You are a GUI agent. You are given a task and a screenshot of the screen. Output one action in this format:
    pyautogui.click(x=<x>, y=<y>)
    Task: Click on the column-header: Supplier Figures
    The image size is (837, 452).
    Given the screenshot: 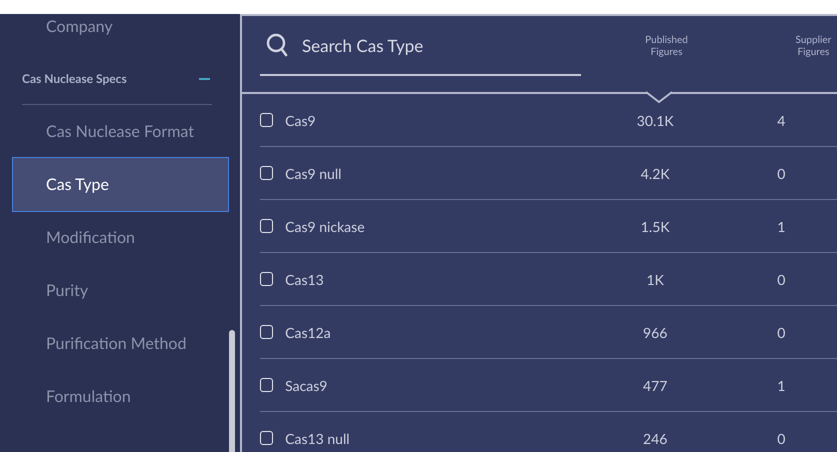 What is the action you would take?
    pyautogui.click(x=813, y=46)
    